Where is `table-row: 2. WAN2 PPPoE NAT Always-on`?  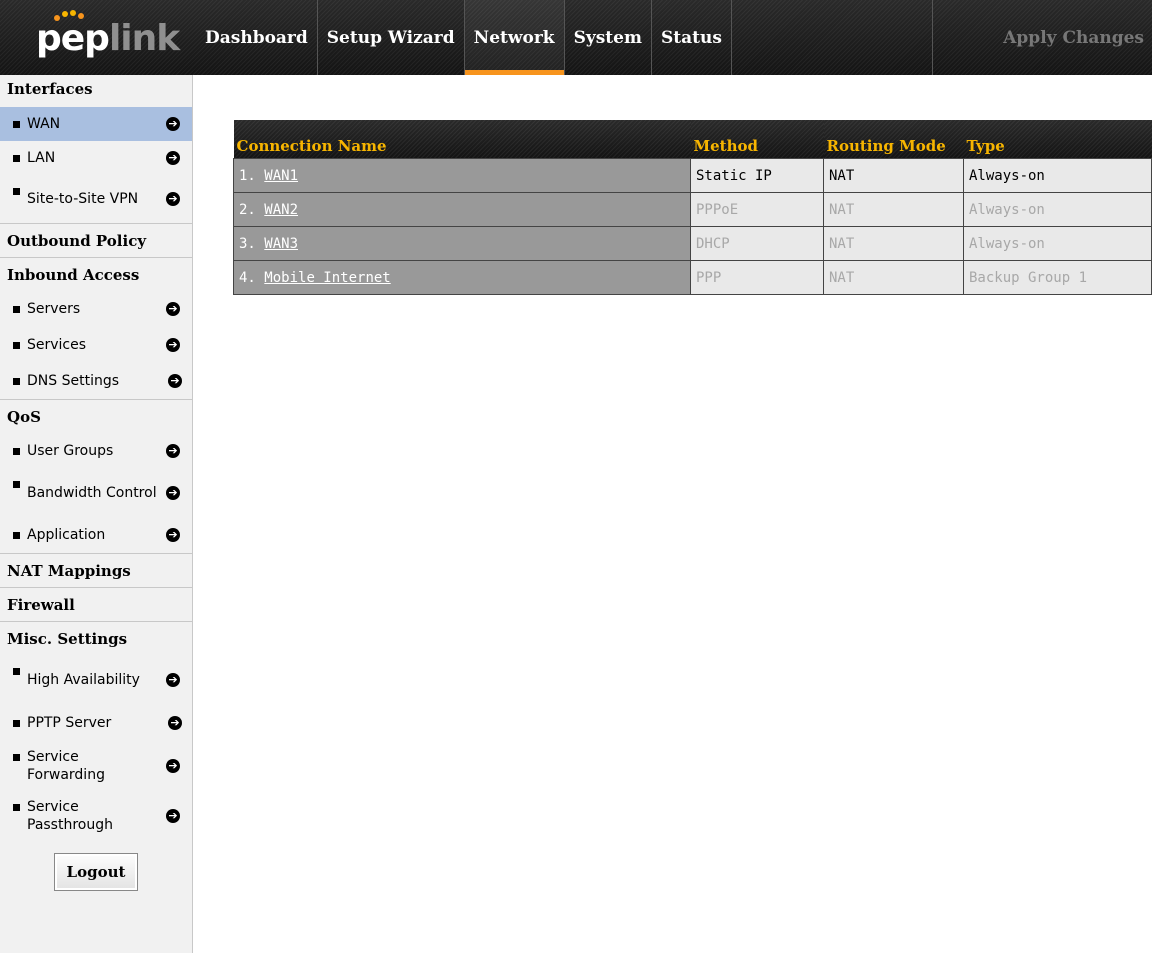
table-row: 2. WAN2 PPPoE NAT Always-on is located at coordinates (692, 209).